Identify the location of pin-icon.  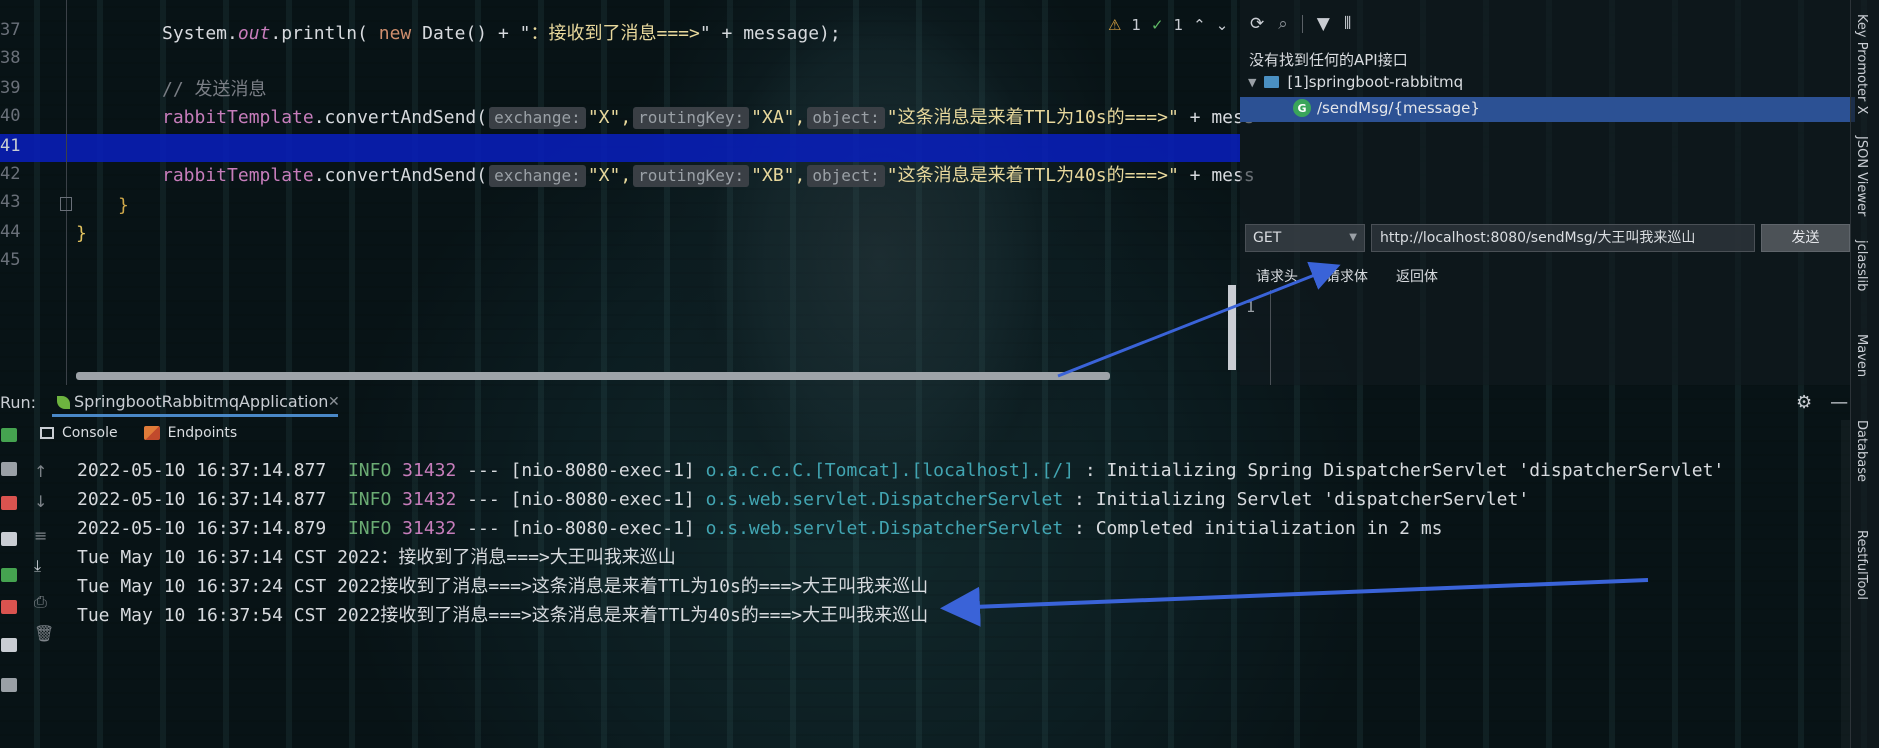
(9, 685).